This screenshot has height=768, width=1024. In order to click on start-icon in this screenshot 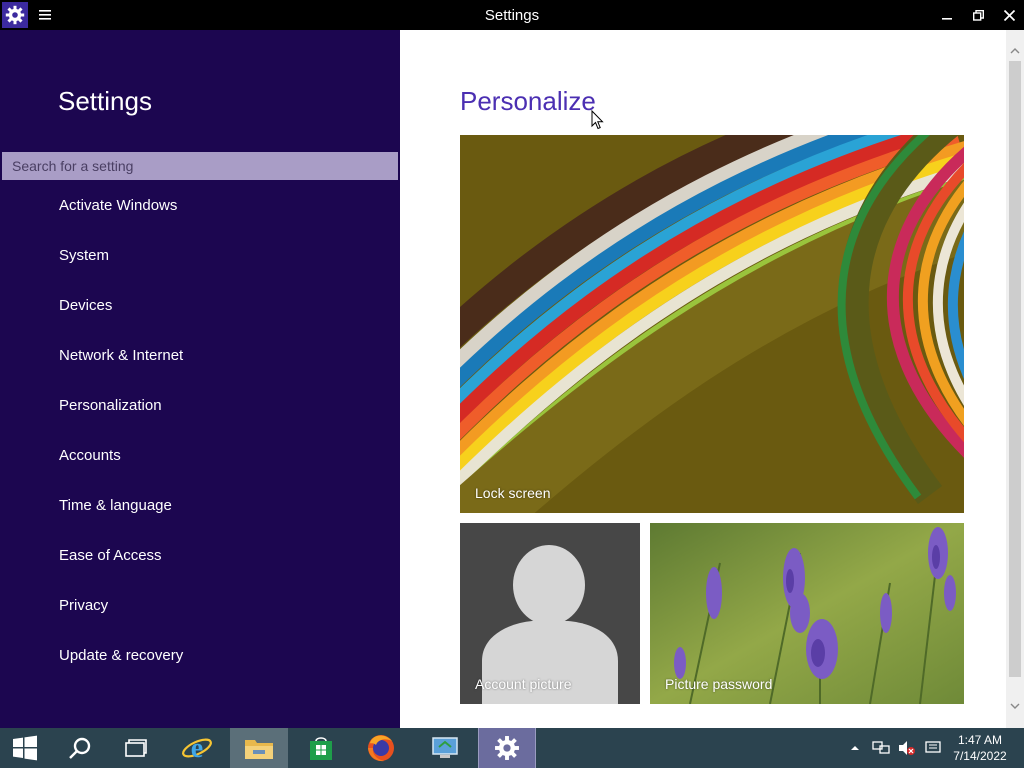, I will do `click(25, 748)`.